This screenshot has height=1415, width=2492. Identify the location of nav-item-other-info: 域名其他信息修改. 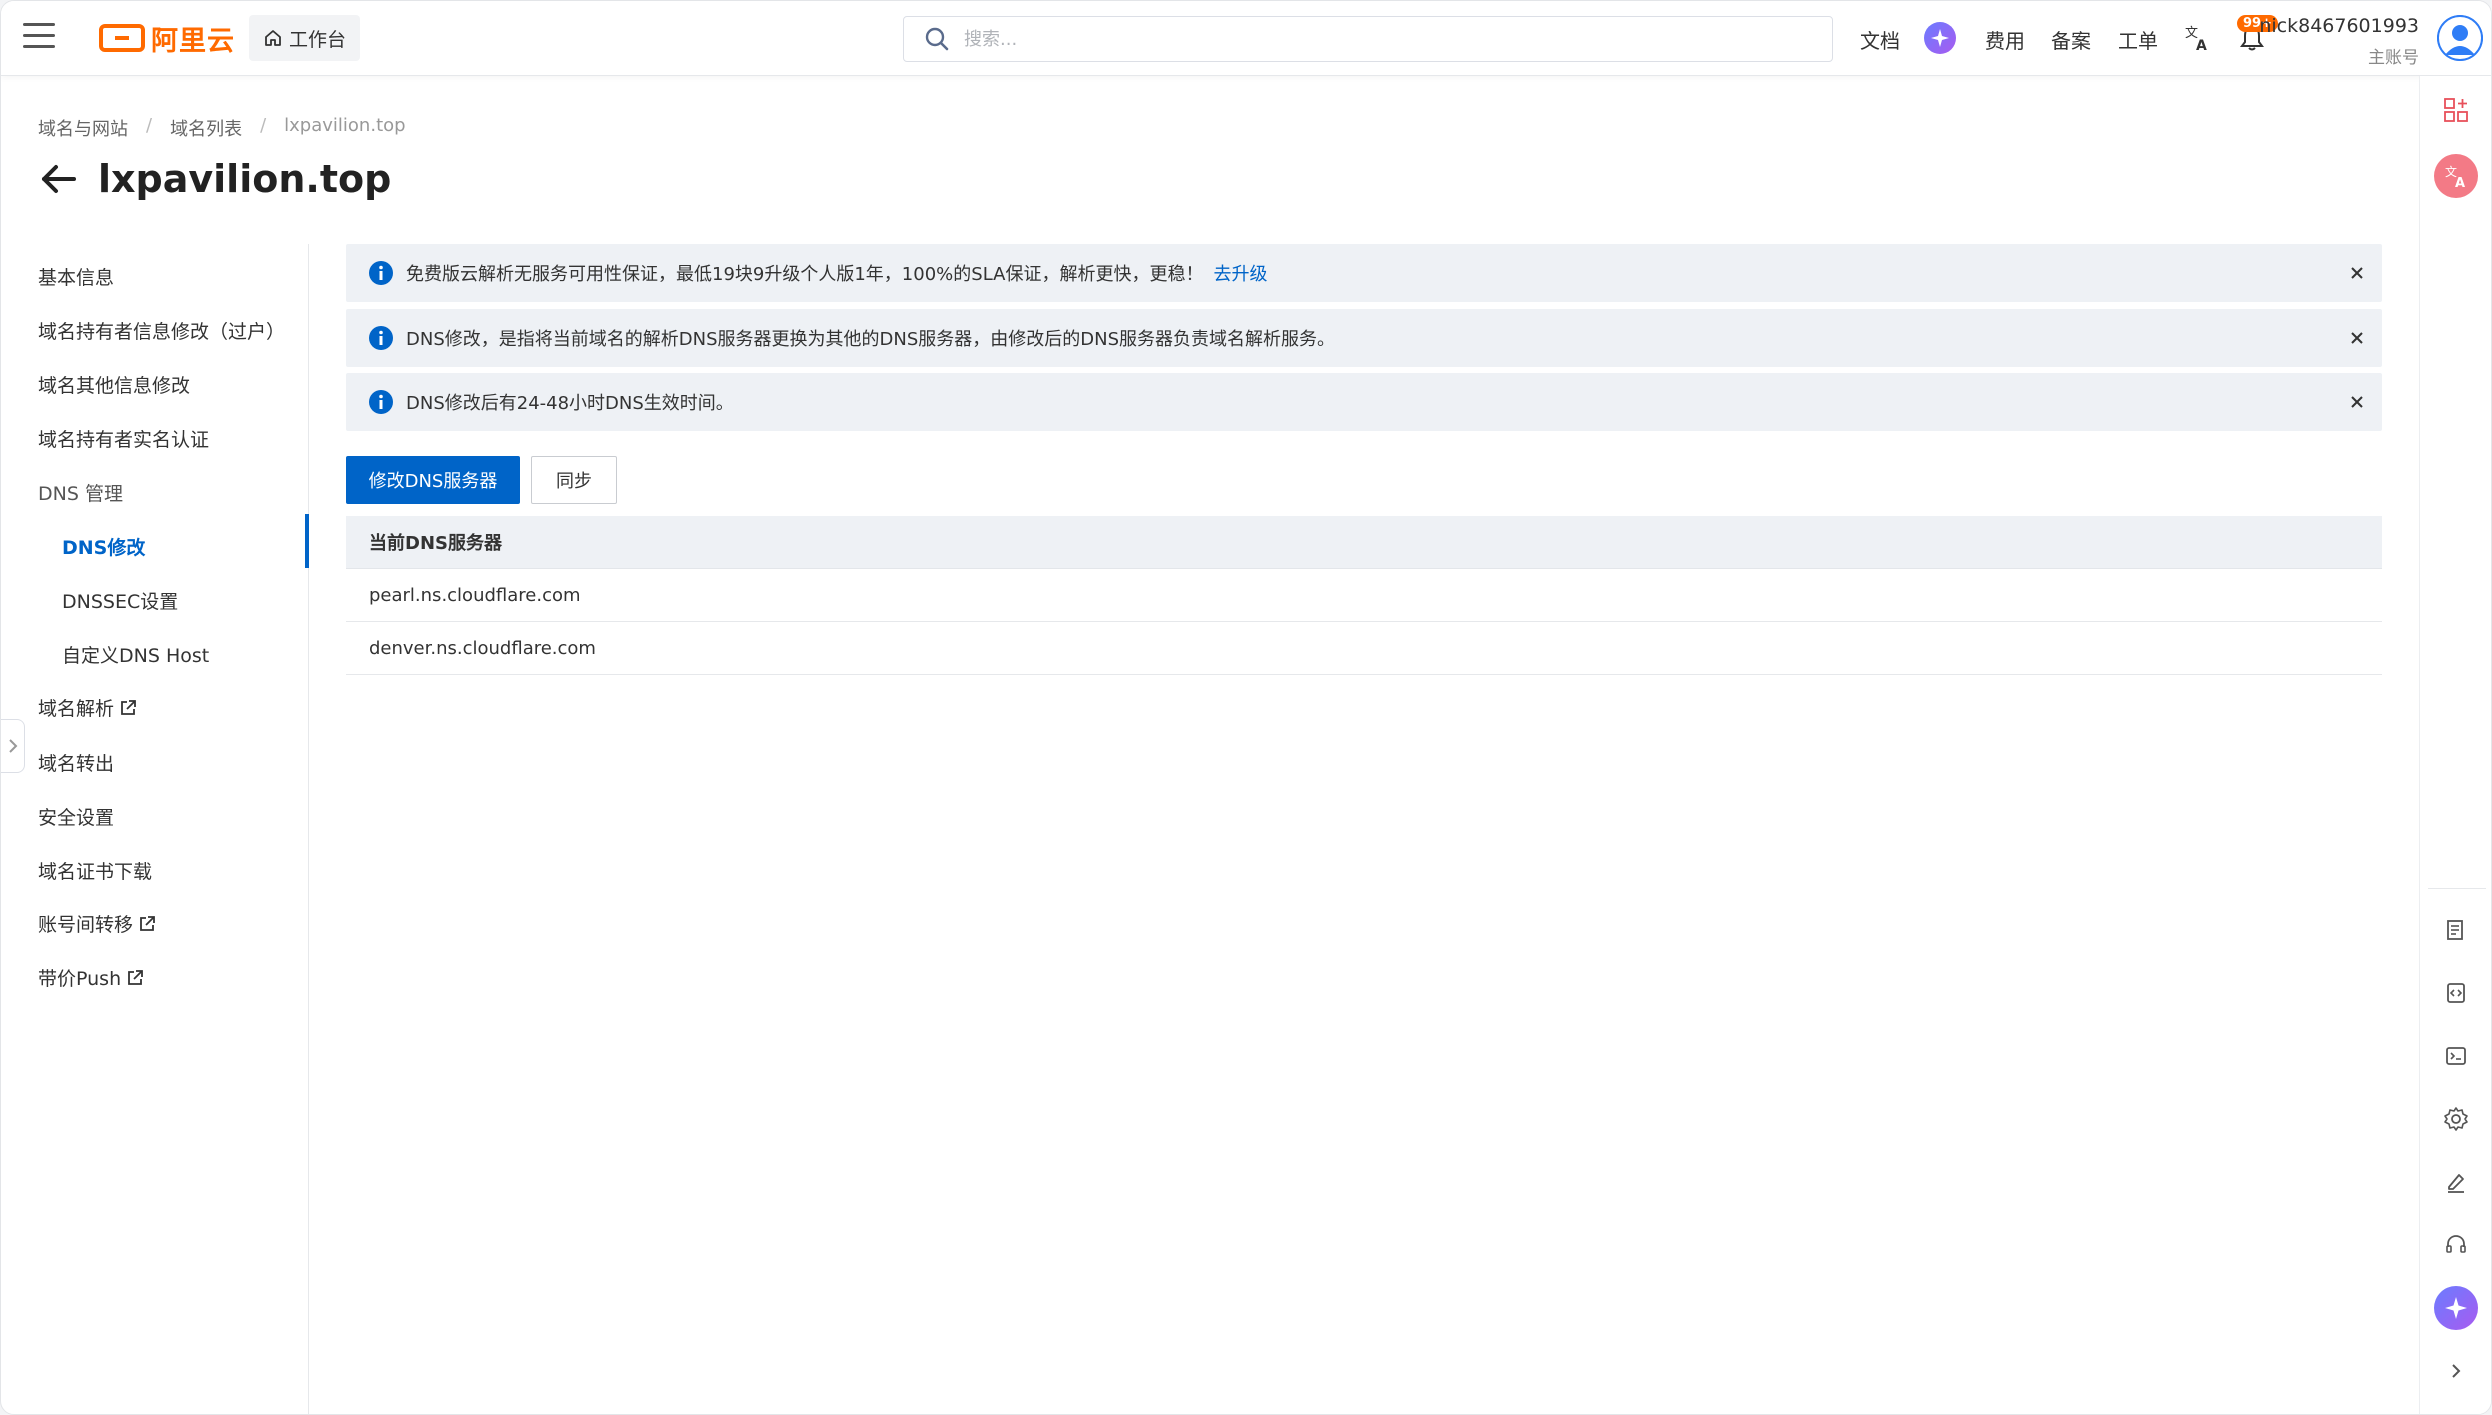
(114, 384).